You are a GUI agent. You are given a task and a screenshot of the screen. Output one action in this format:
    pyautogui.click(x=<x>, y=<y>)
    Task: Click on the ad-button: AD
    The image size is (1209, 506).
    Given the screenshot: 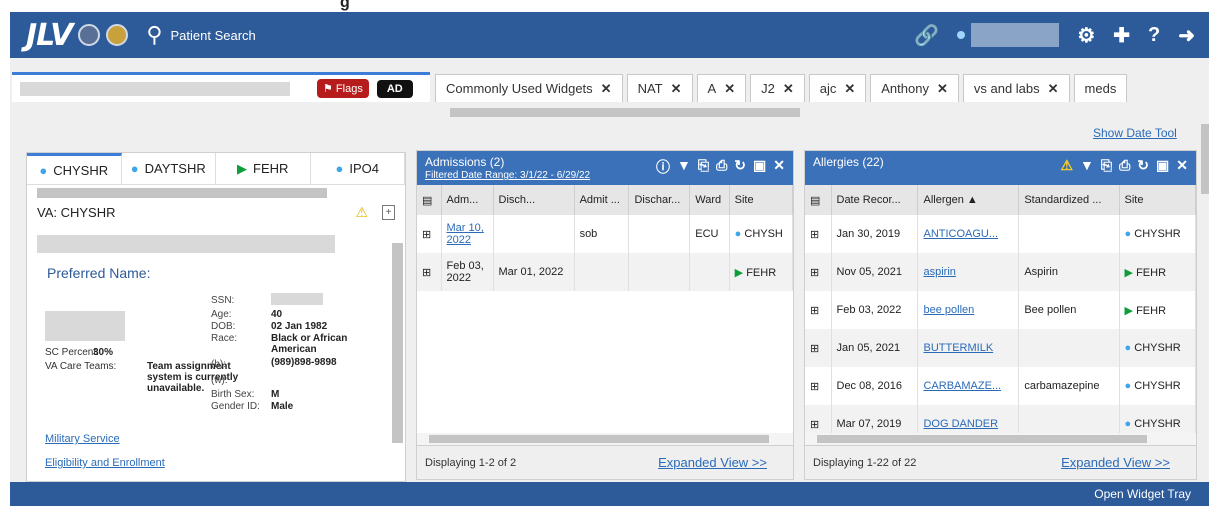 What is the action you would take?
    pyautogui.click(x=394, y=88)
    